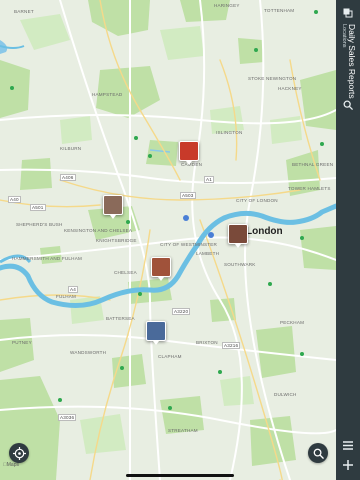 The width and height of the screenshot is (360, 480). What do you see at coordinates (257, 200) in the screenshot?
I see `district-label: CITY OF LONDON` at bounding box center [257, 200].